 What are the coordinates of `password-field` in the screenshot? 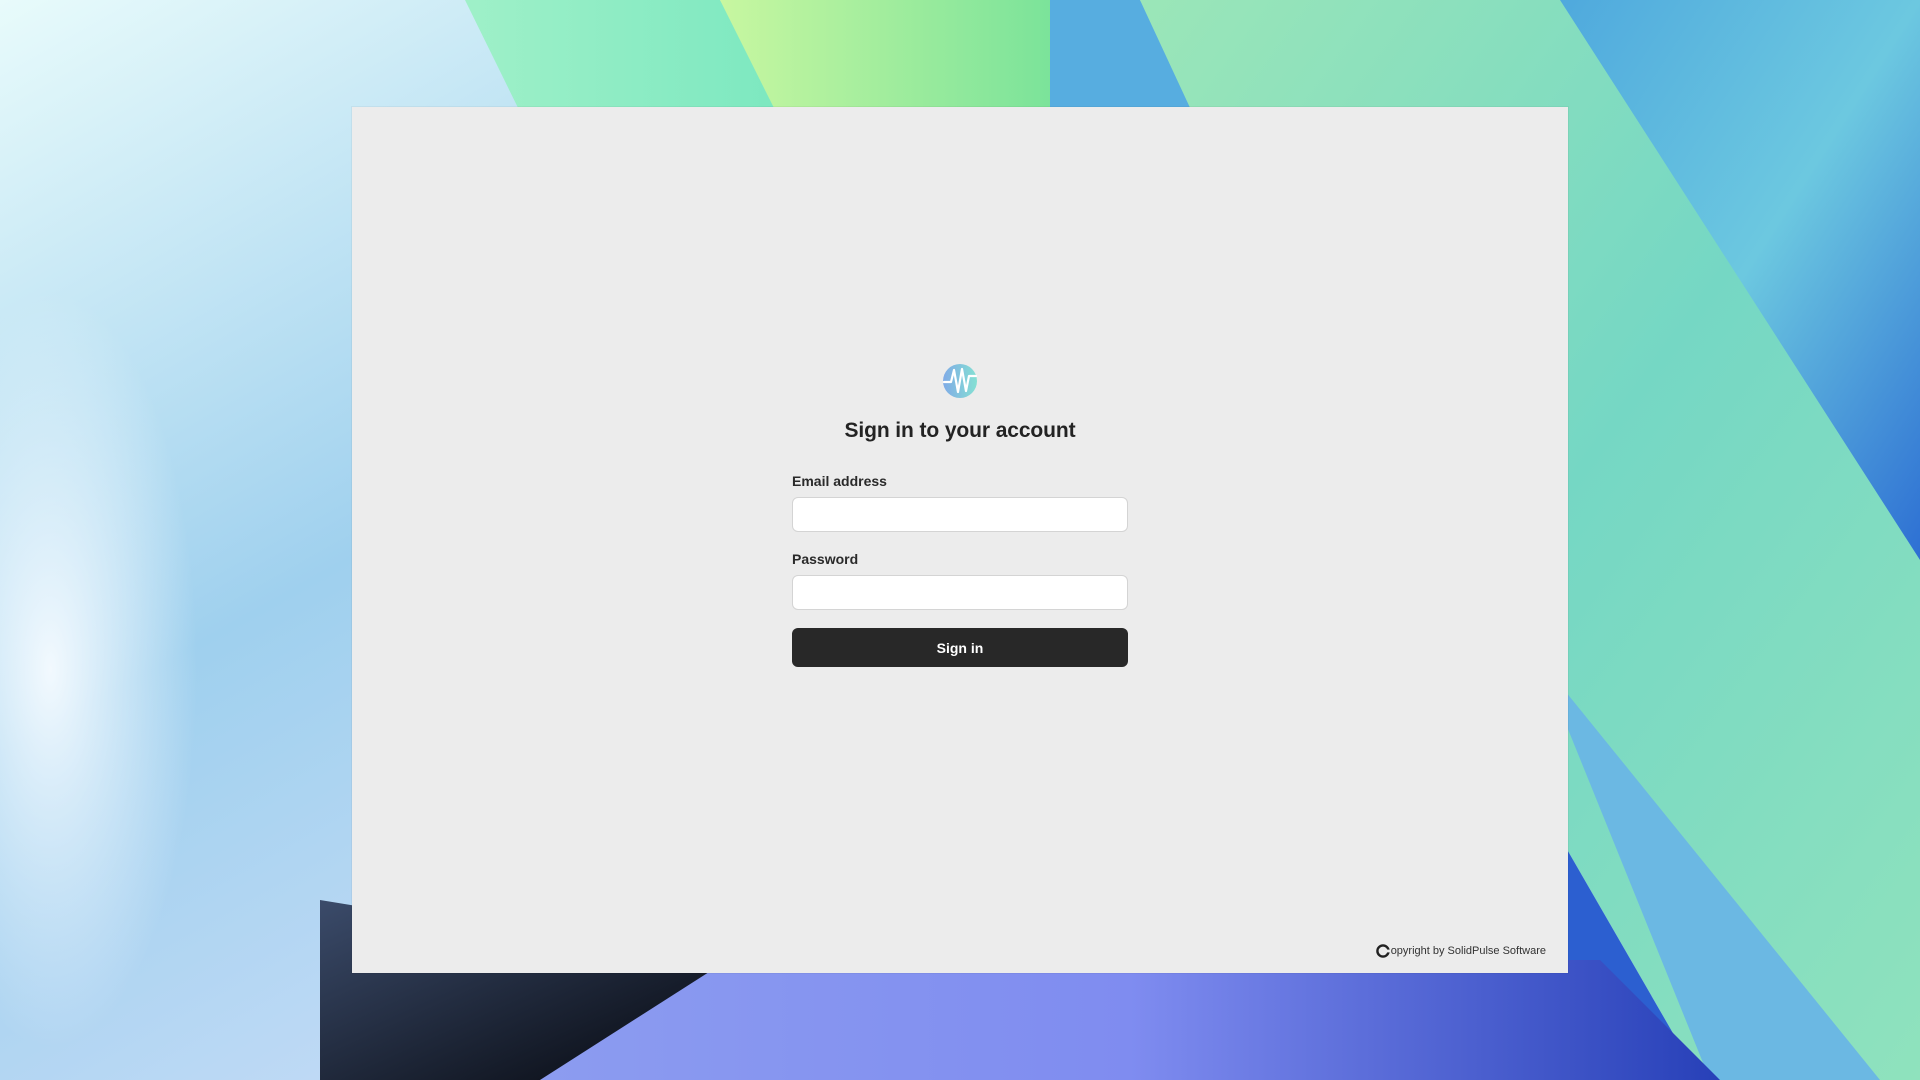 It's located at (960, 592).